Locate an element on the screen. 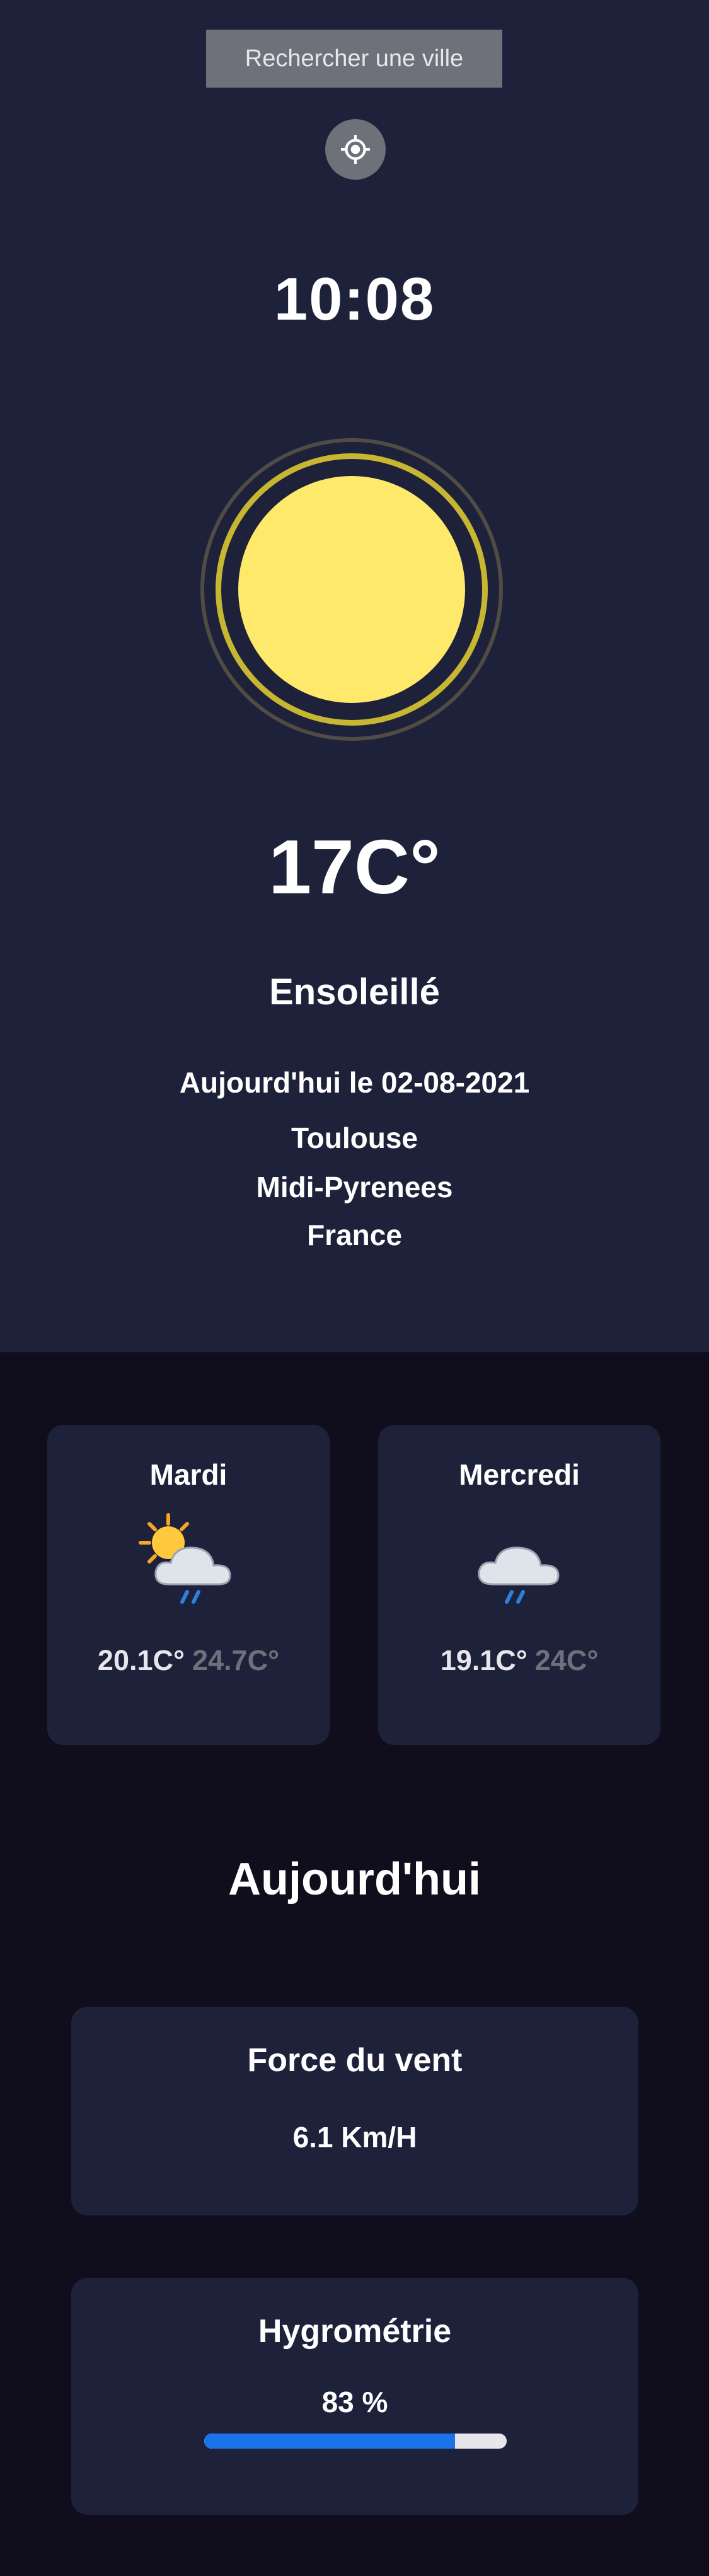 The image size is (709, 2576). current-temperature: 17C° is located at coordinates (354, 867).